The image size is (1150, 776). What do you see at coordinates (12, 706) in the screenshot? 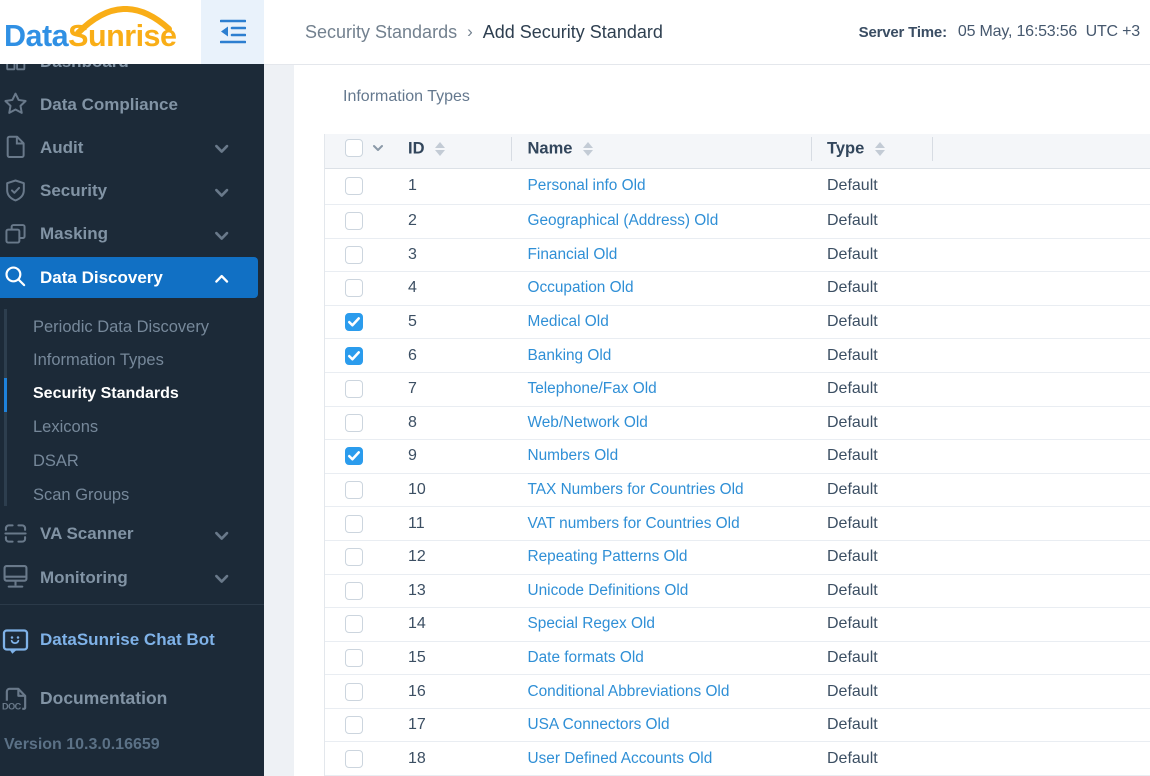
I see `svg-text: DOC` at bounding box center [12, 706].